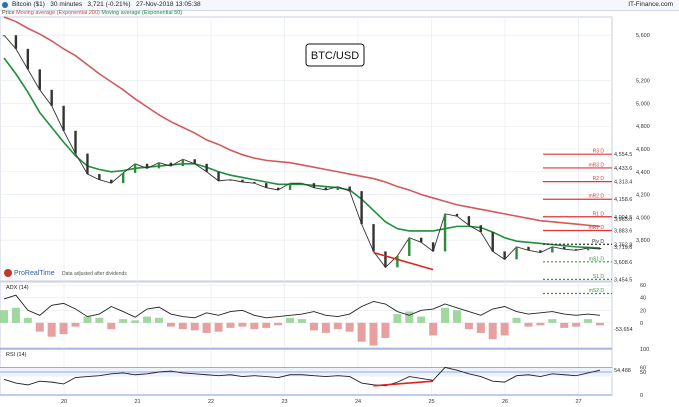  What do you see at coordinates (285, 402) in the screenshot?
I see `x-tick-label: 23` at bounding box center [285, 402].